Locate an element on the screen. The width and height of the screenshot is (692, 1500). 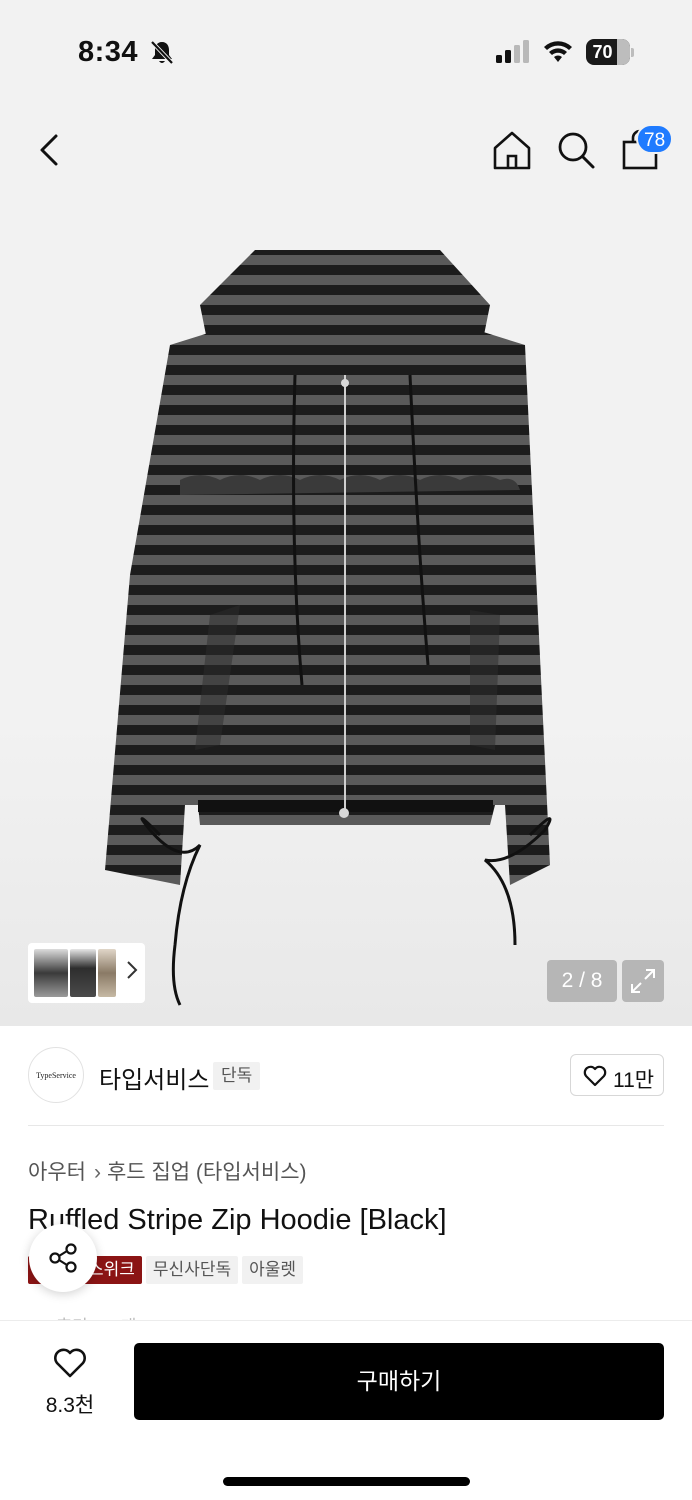
status-bar: 8:34 70 is located at coordinates (346, 50).